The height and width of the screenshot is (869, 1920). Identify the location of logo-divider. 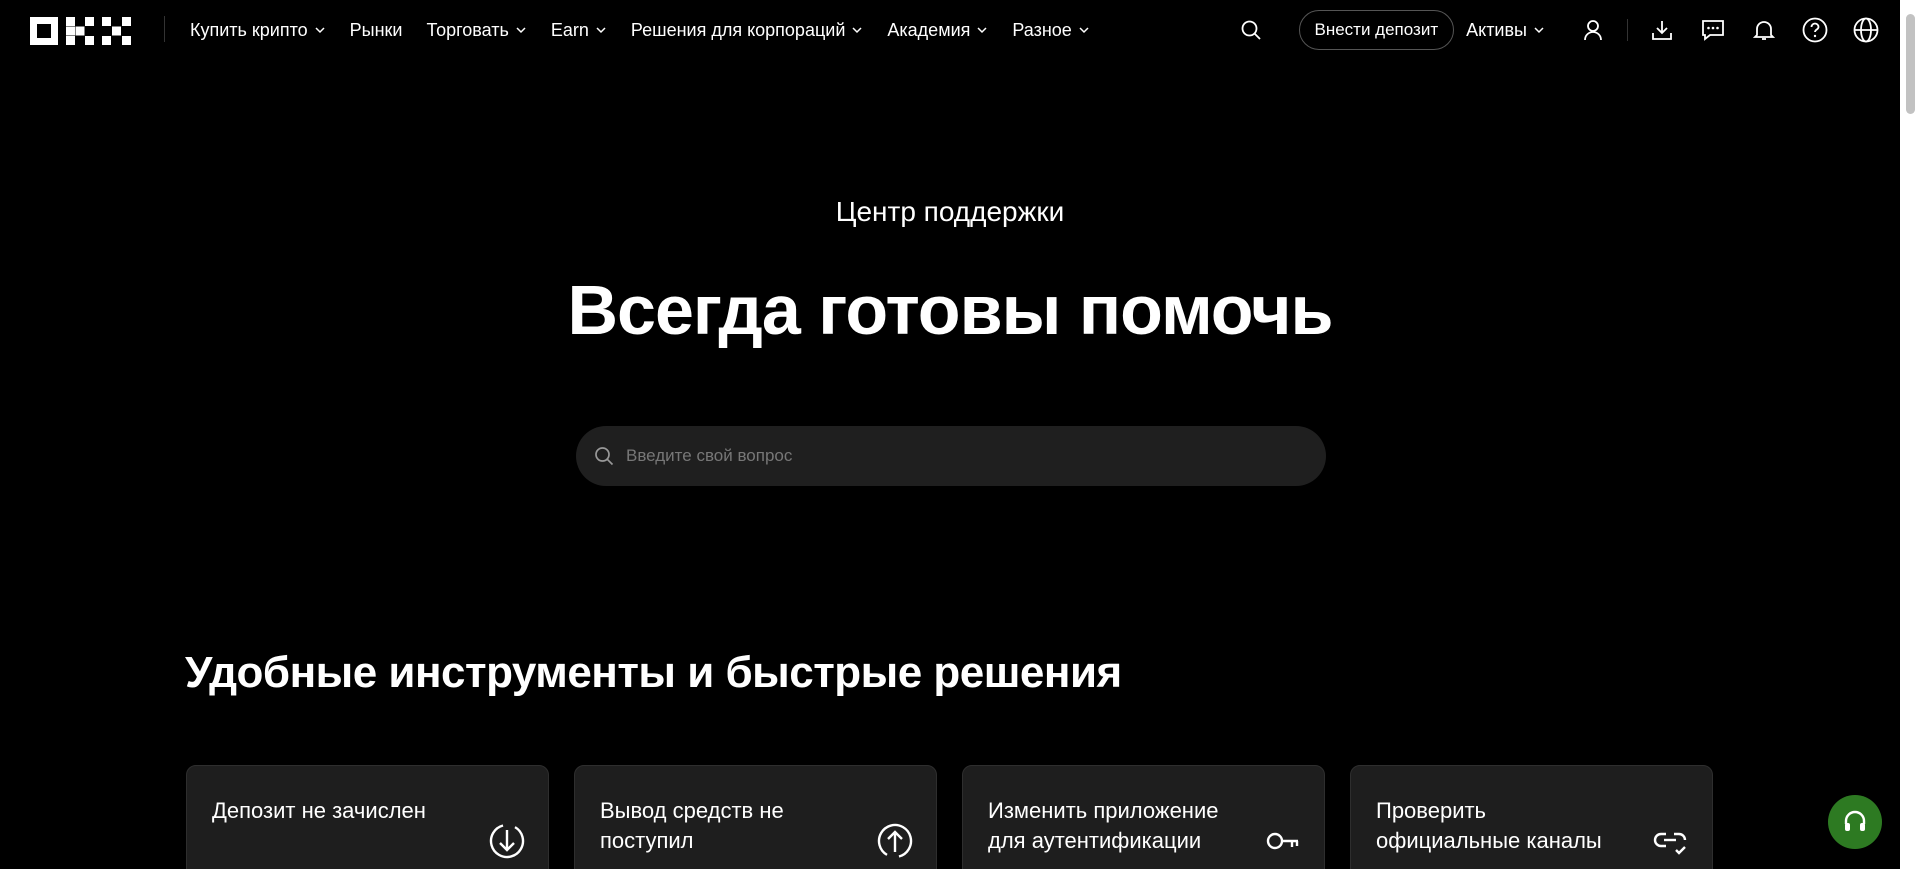
(164, 29).